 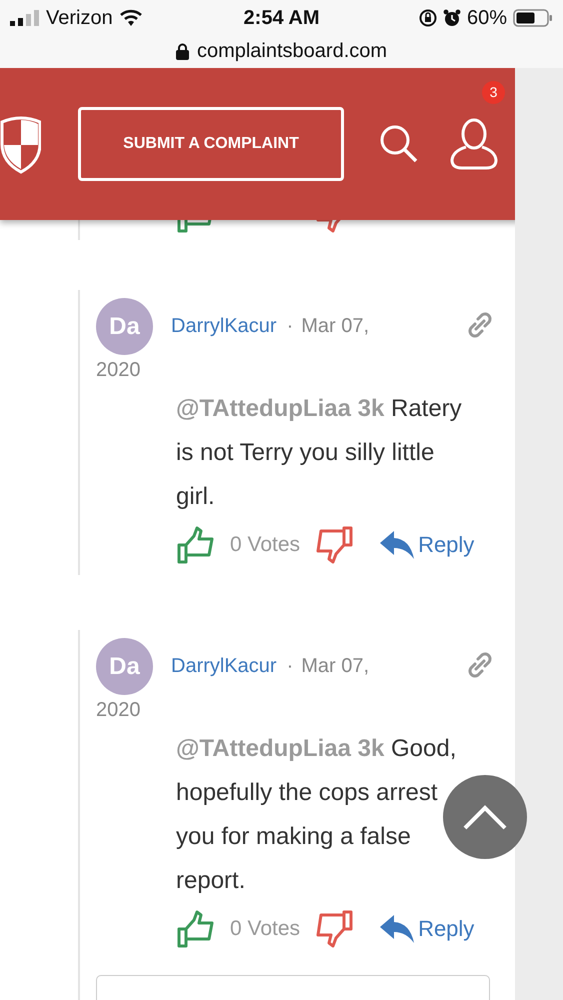 I want to click on chevron-up-icon, so click(x=485, y=817).